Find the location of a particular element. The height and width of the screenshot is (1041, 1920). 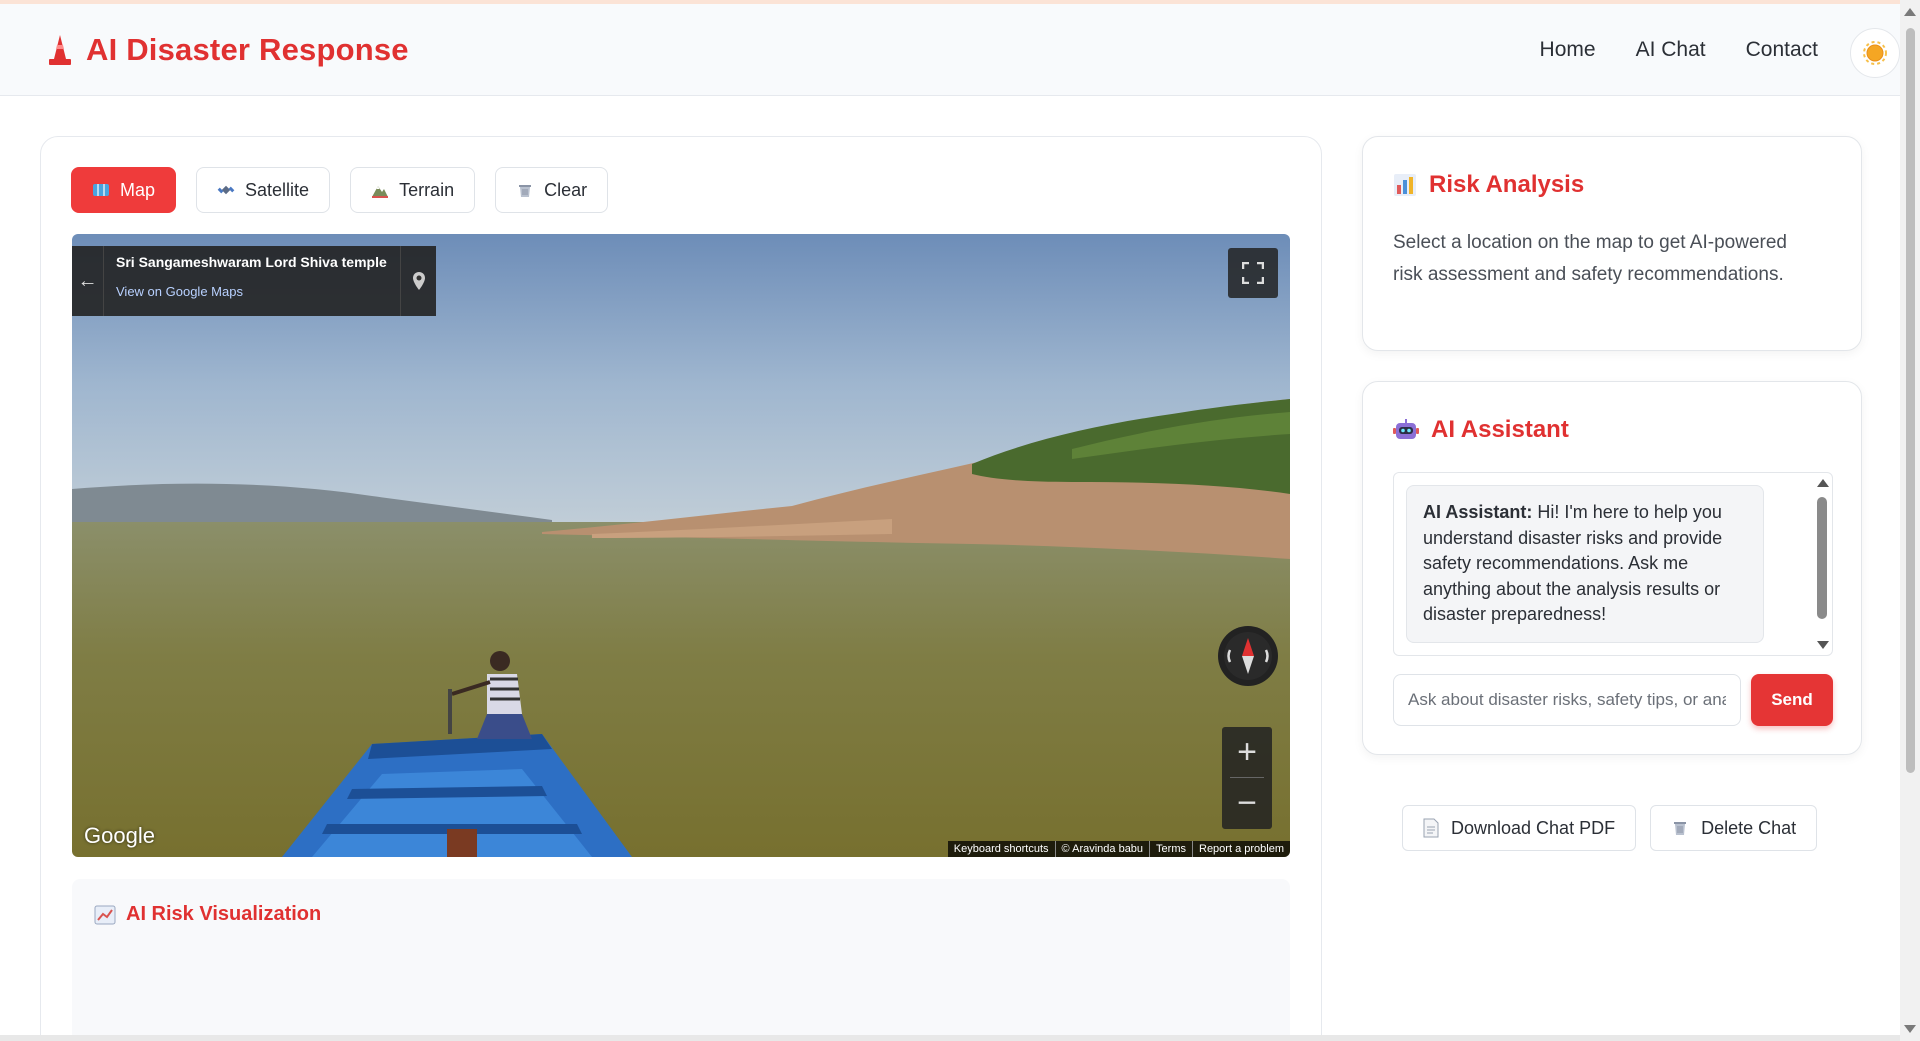

satellite-button: Satellite is located at coordinates (263, 190).